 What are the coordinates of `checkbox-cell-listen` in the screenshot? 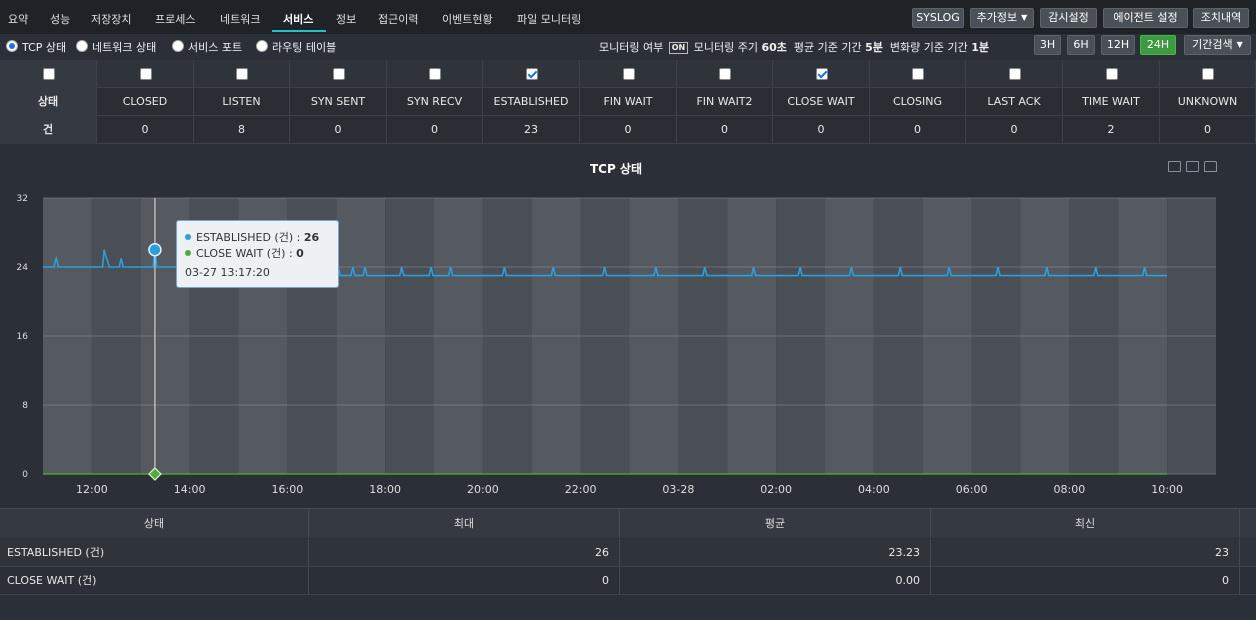 It's located at (242, 74).